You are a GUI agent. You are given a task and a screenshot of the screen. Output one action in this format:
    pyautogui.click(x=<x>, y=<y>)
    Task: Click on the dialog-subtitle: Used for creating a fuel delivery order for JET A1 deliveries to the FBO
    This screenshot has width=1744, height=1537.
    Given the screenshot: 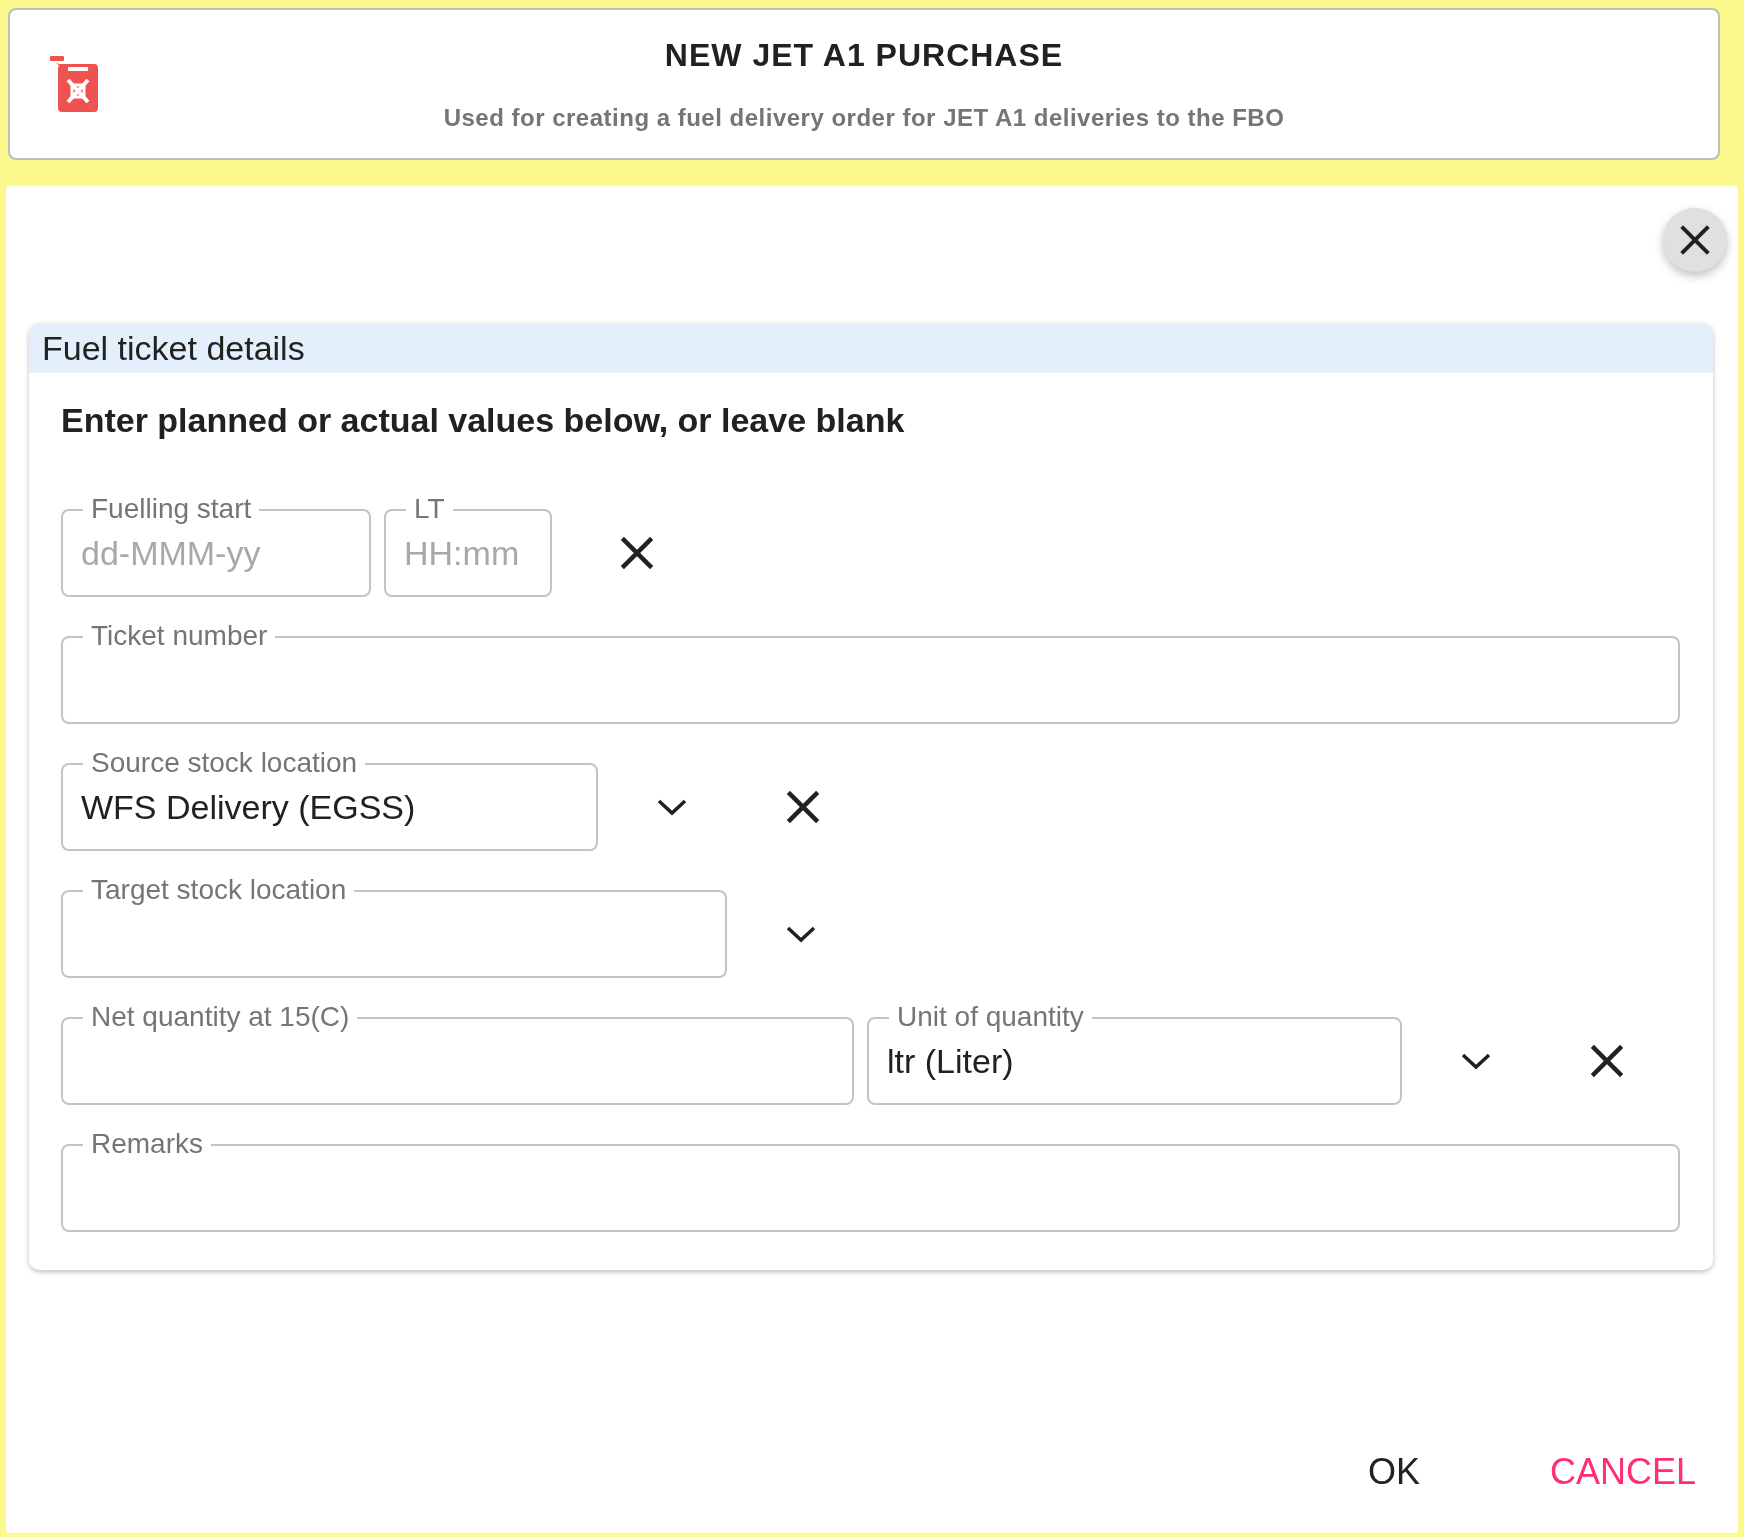 What is the action you would take?
    pyautogui.click(x=864, y=117)
    